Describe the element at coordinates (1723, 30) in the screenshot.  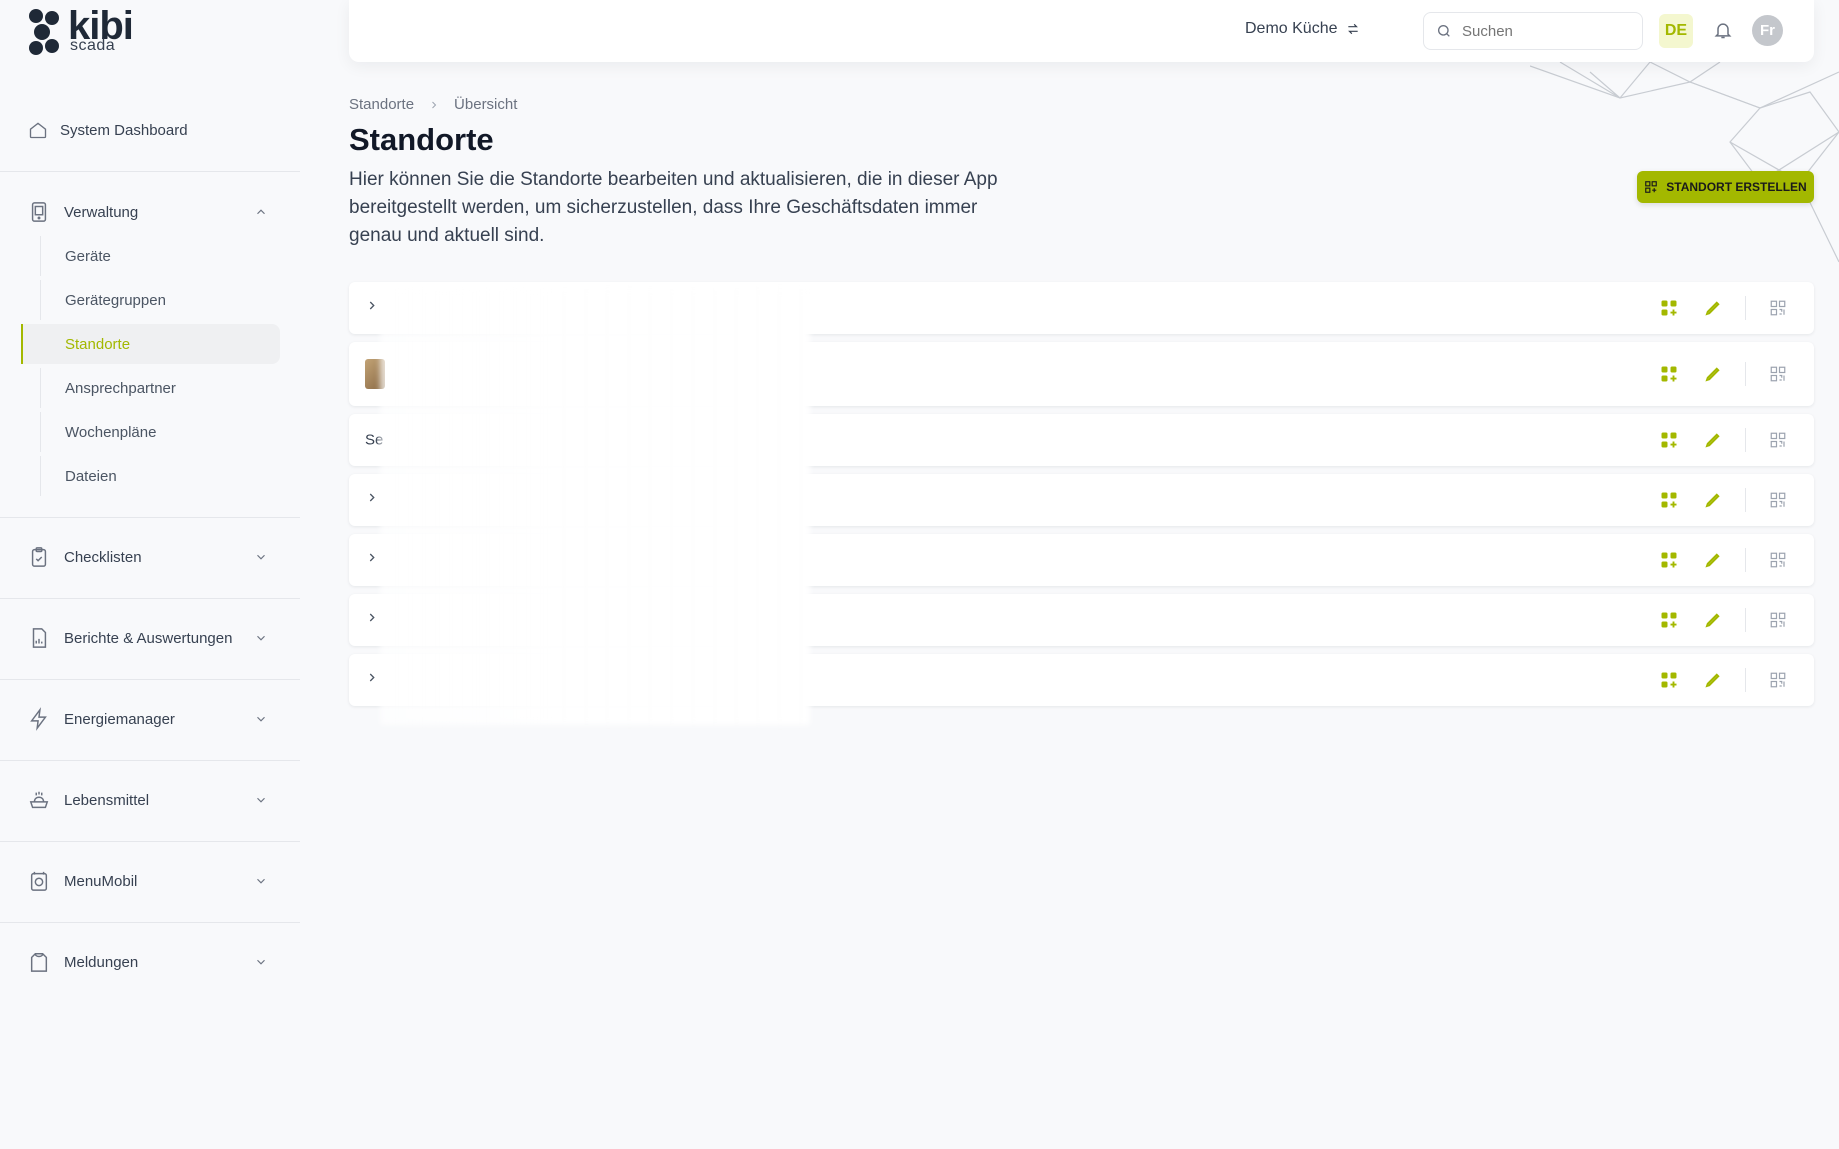
I see `bell-icon` at that location.